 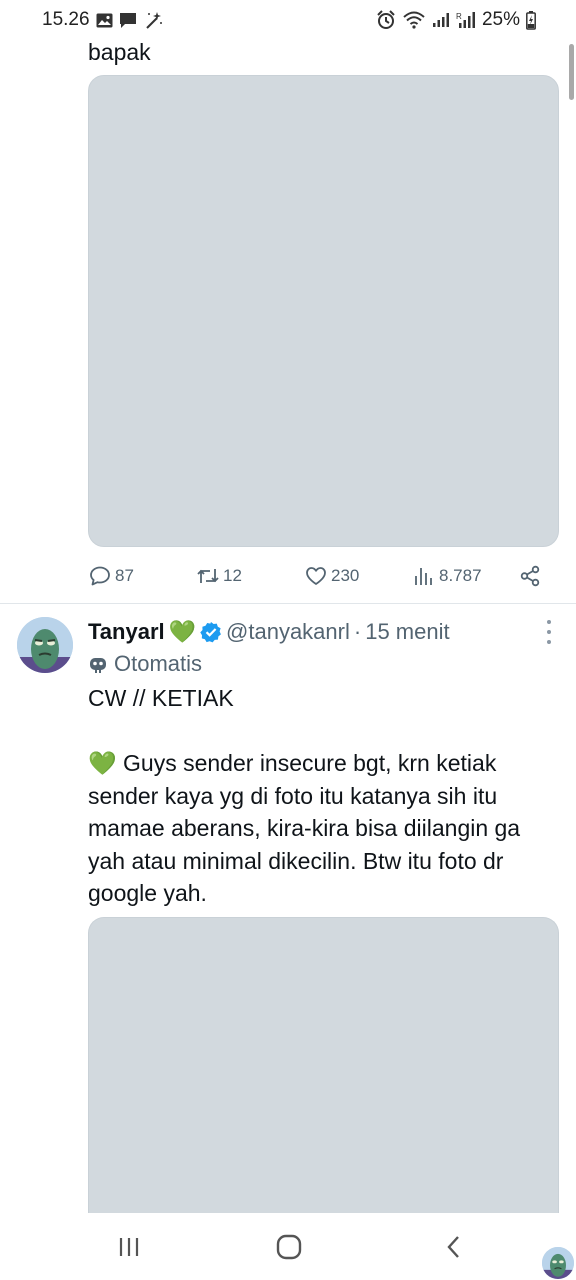 I want to click on views-button: 8.787, so click(x=447, y=576).